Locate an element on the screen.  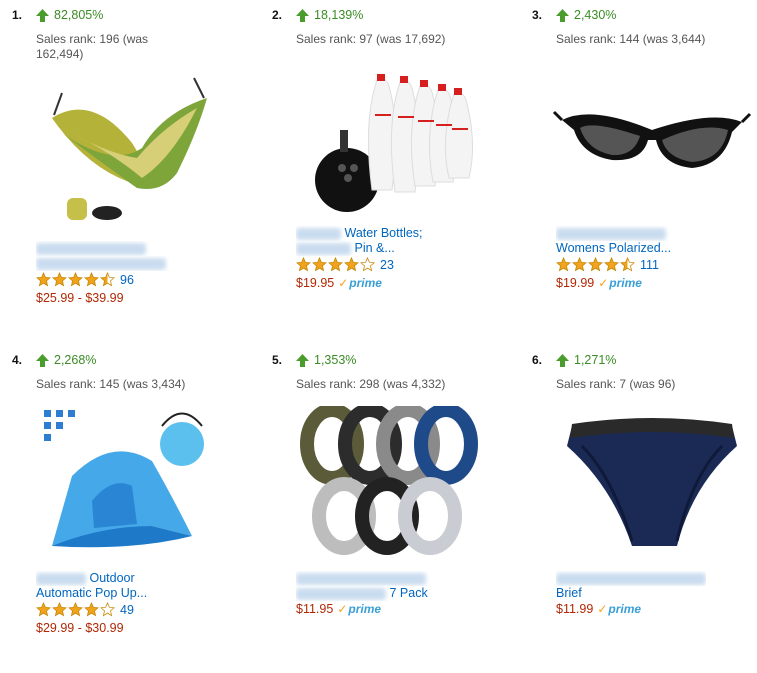
price: $29.99 - $30.99 is located at coordinates (80, 628).